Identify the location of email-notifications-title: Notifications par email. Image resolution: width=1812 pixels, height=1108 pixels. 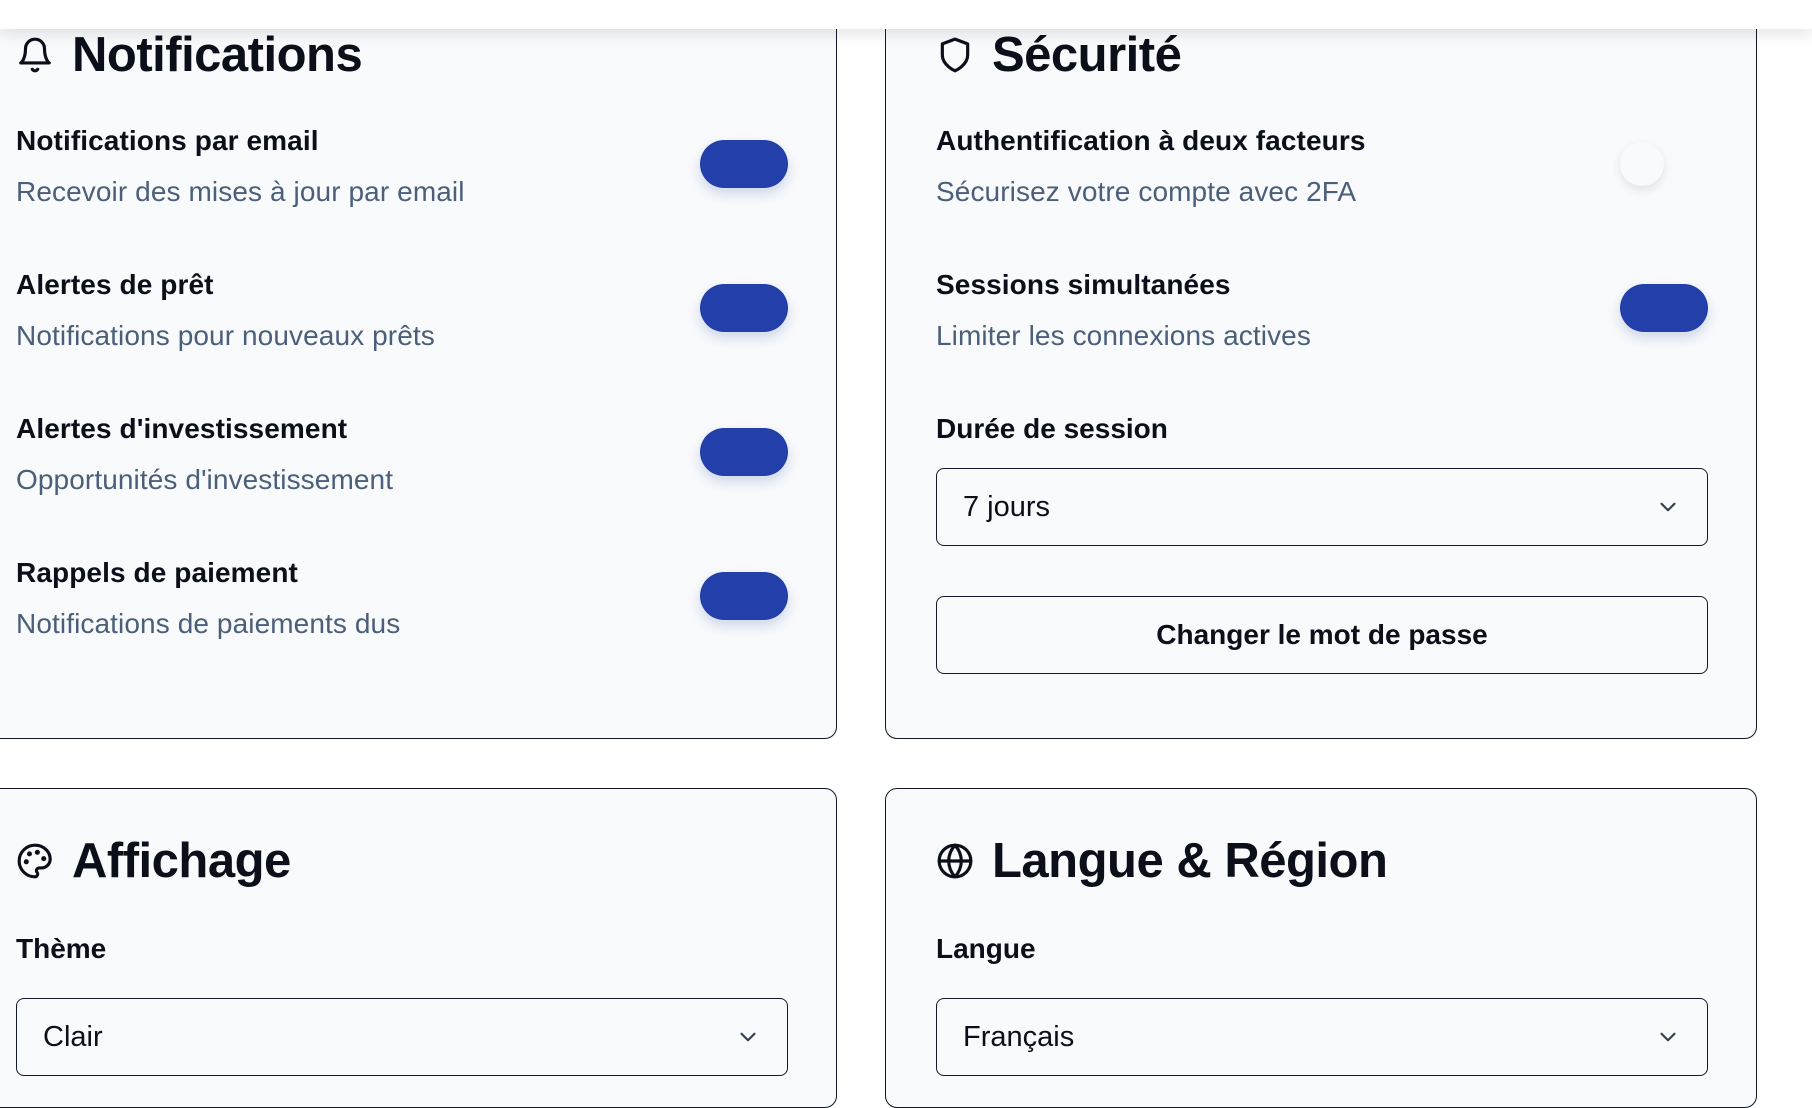
(167, 140).